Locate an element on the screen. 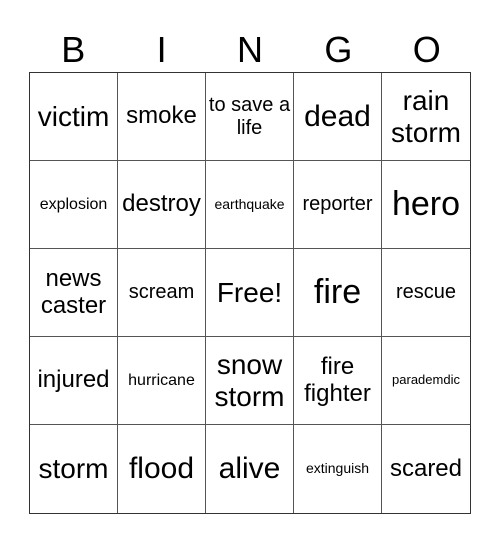 The height and width of the screenshot is (544, 500). free-space-cell: Free! is located at coordinates (250, 293).